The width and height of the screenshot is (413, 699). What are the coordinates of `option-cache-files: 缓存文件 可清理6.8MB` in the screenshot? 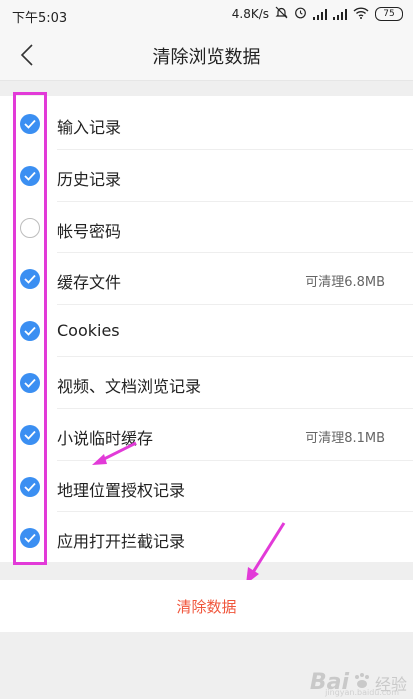 It's located at (206, 279).